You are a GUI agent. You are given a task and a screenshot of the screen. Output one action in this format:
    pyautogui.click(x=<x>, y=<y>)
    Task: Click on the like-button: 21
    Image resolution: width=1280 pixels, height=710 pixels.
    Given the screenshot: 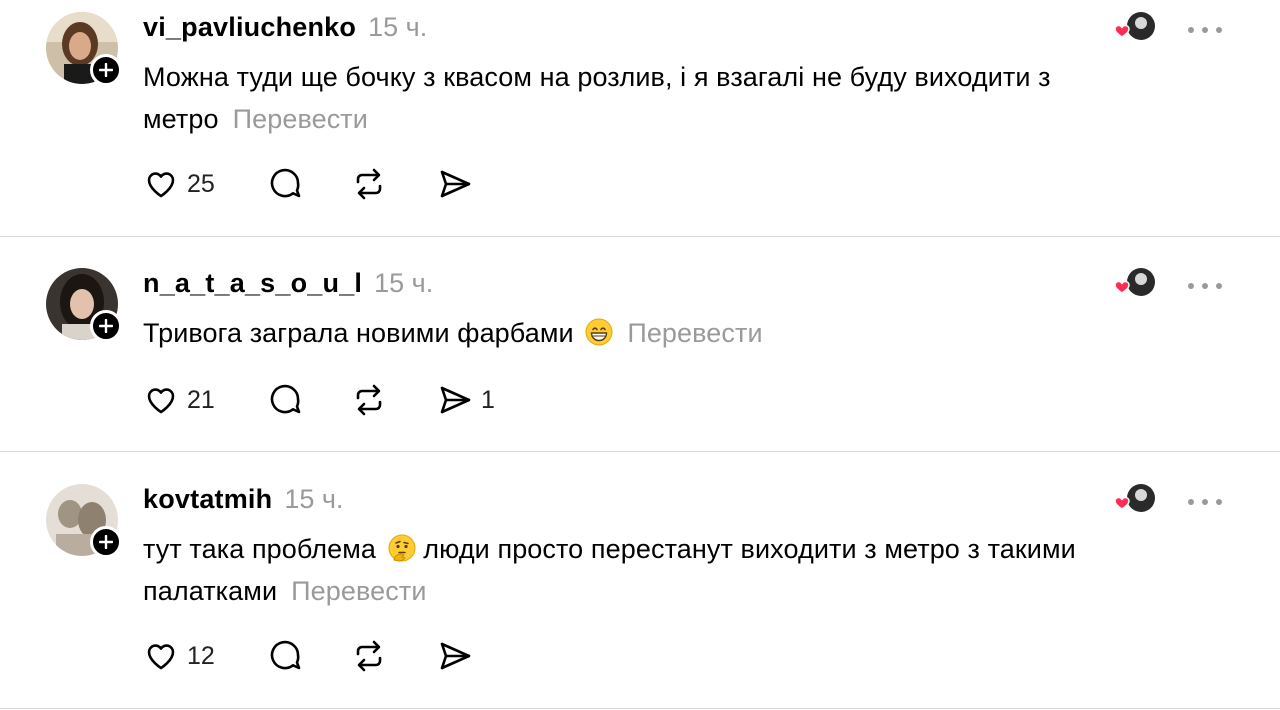 What is the action you would take?
    pyautogui.click(x=179, y=400)
    